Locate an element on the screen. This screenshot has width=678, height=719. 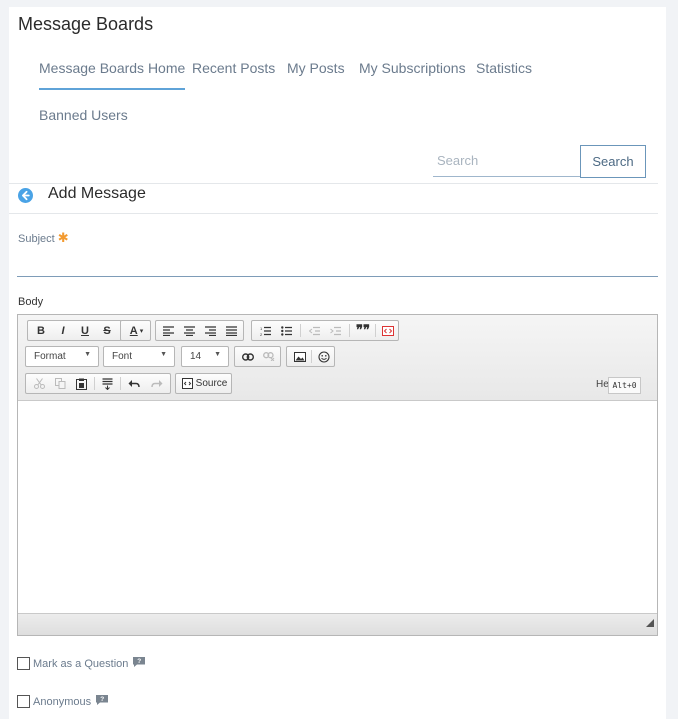
svg-text: 2 is located at coordinates (261, 334).